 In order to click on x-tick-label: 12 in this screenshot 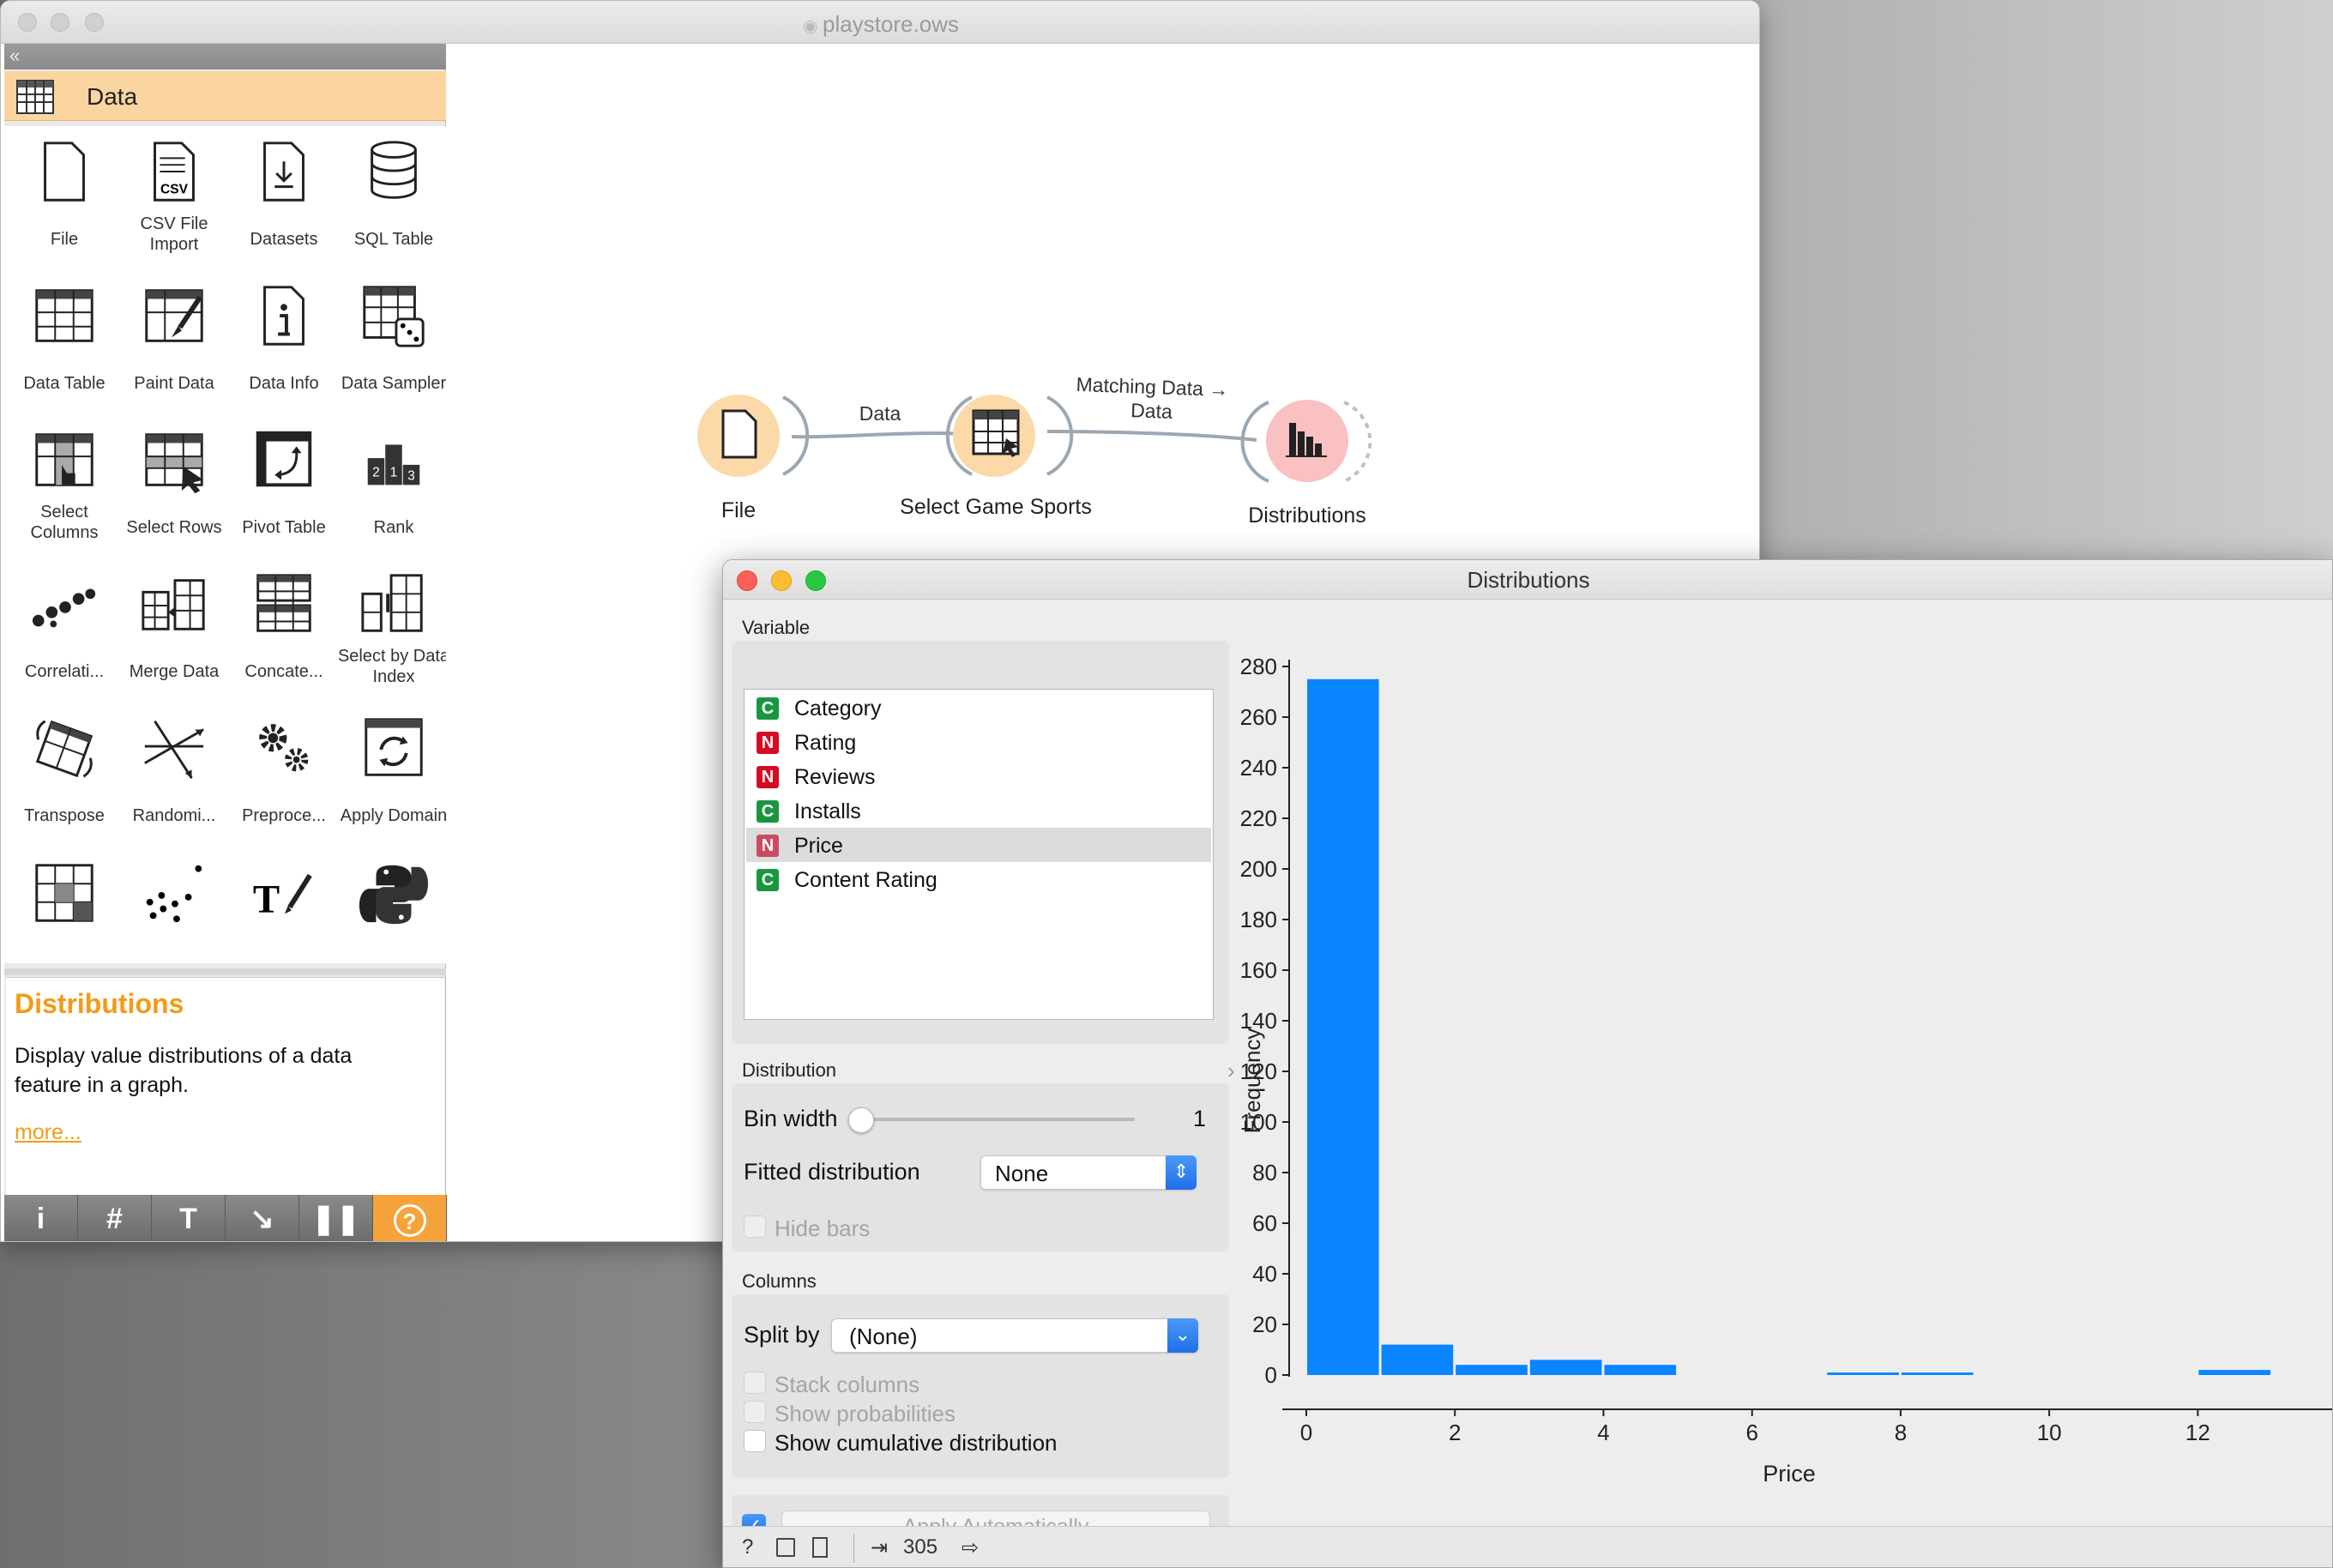, I will do `click(2197, 1433)`.